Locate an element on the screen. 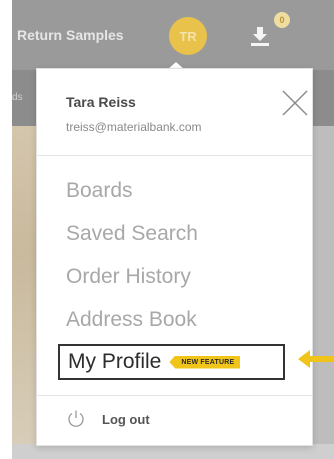 This screenshot has width=334, height=459. menu-item-order-history: Order History is located at coordinates (128, 277).